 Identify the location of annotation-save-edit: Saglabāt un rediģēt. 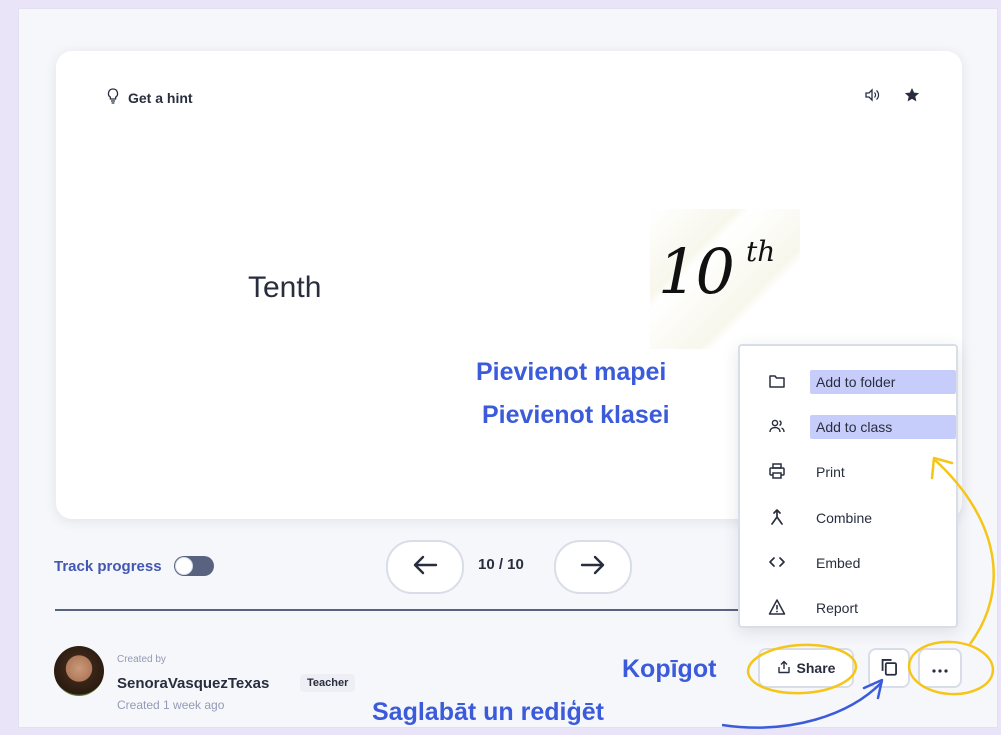
(488, 712).